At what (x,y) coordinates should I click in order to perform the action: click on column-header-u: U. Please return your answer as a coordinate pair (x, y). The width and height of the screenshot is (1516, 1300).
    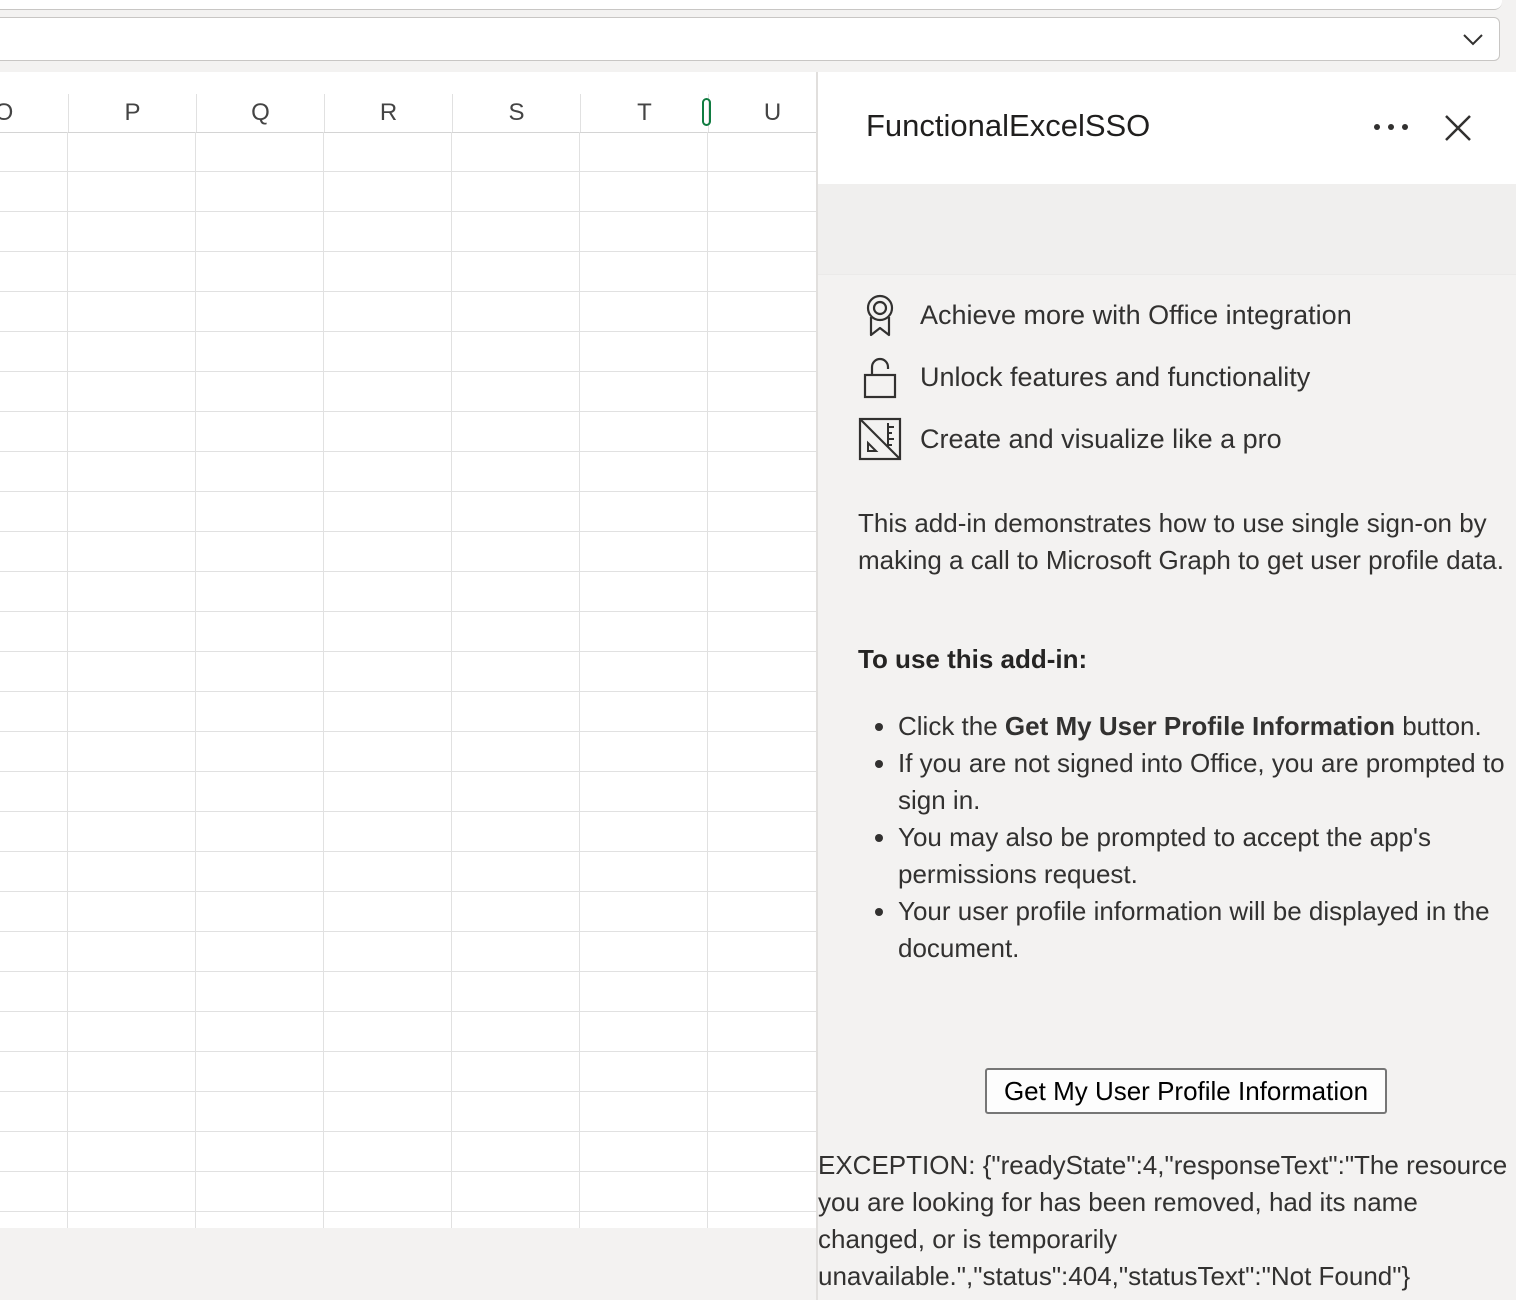
    Looking at the image, I should click on (762, 113).